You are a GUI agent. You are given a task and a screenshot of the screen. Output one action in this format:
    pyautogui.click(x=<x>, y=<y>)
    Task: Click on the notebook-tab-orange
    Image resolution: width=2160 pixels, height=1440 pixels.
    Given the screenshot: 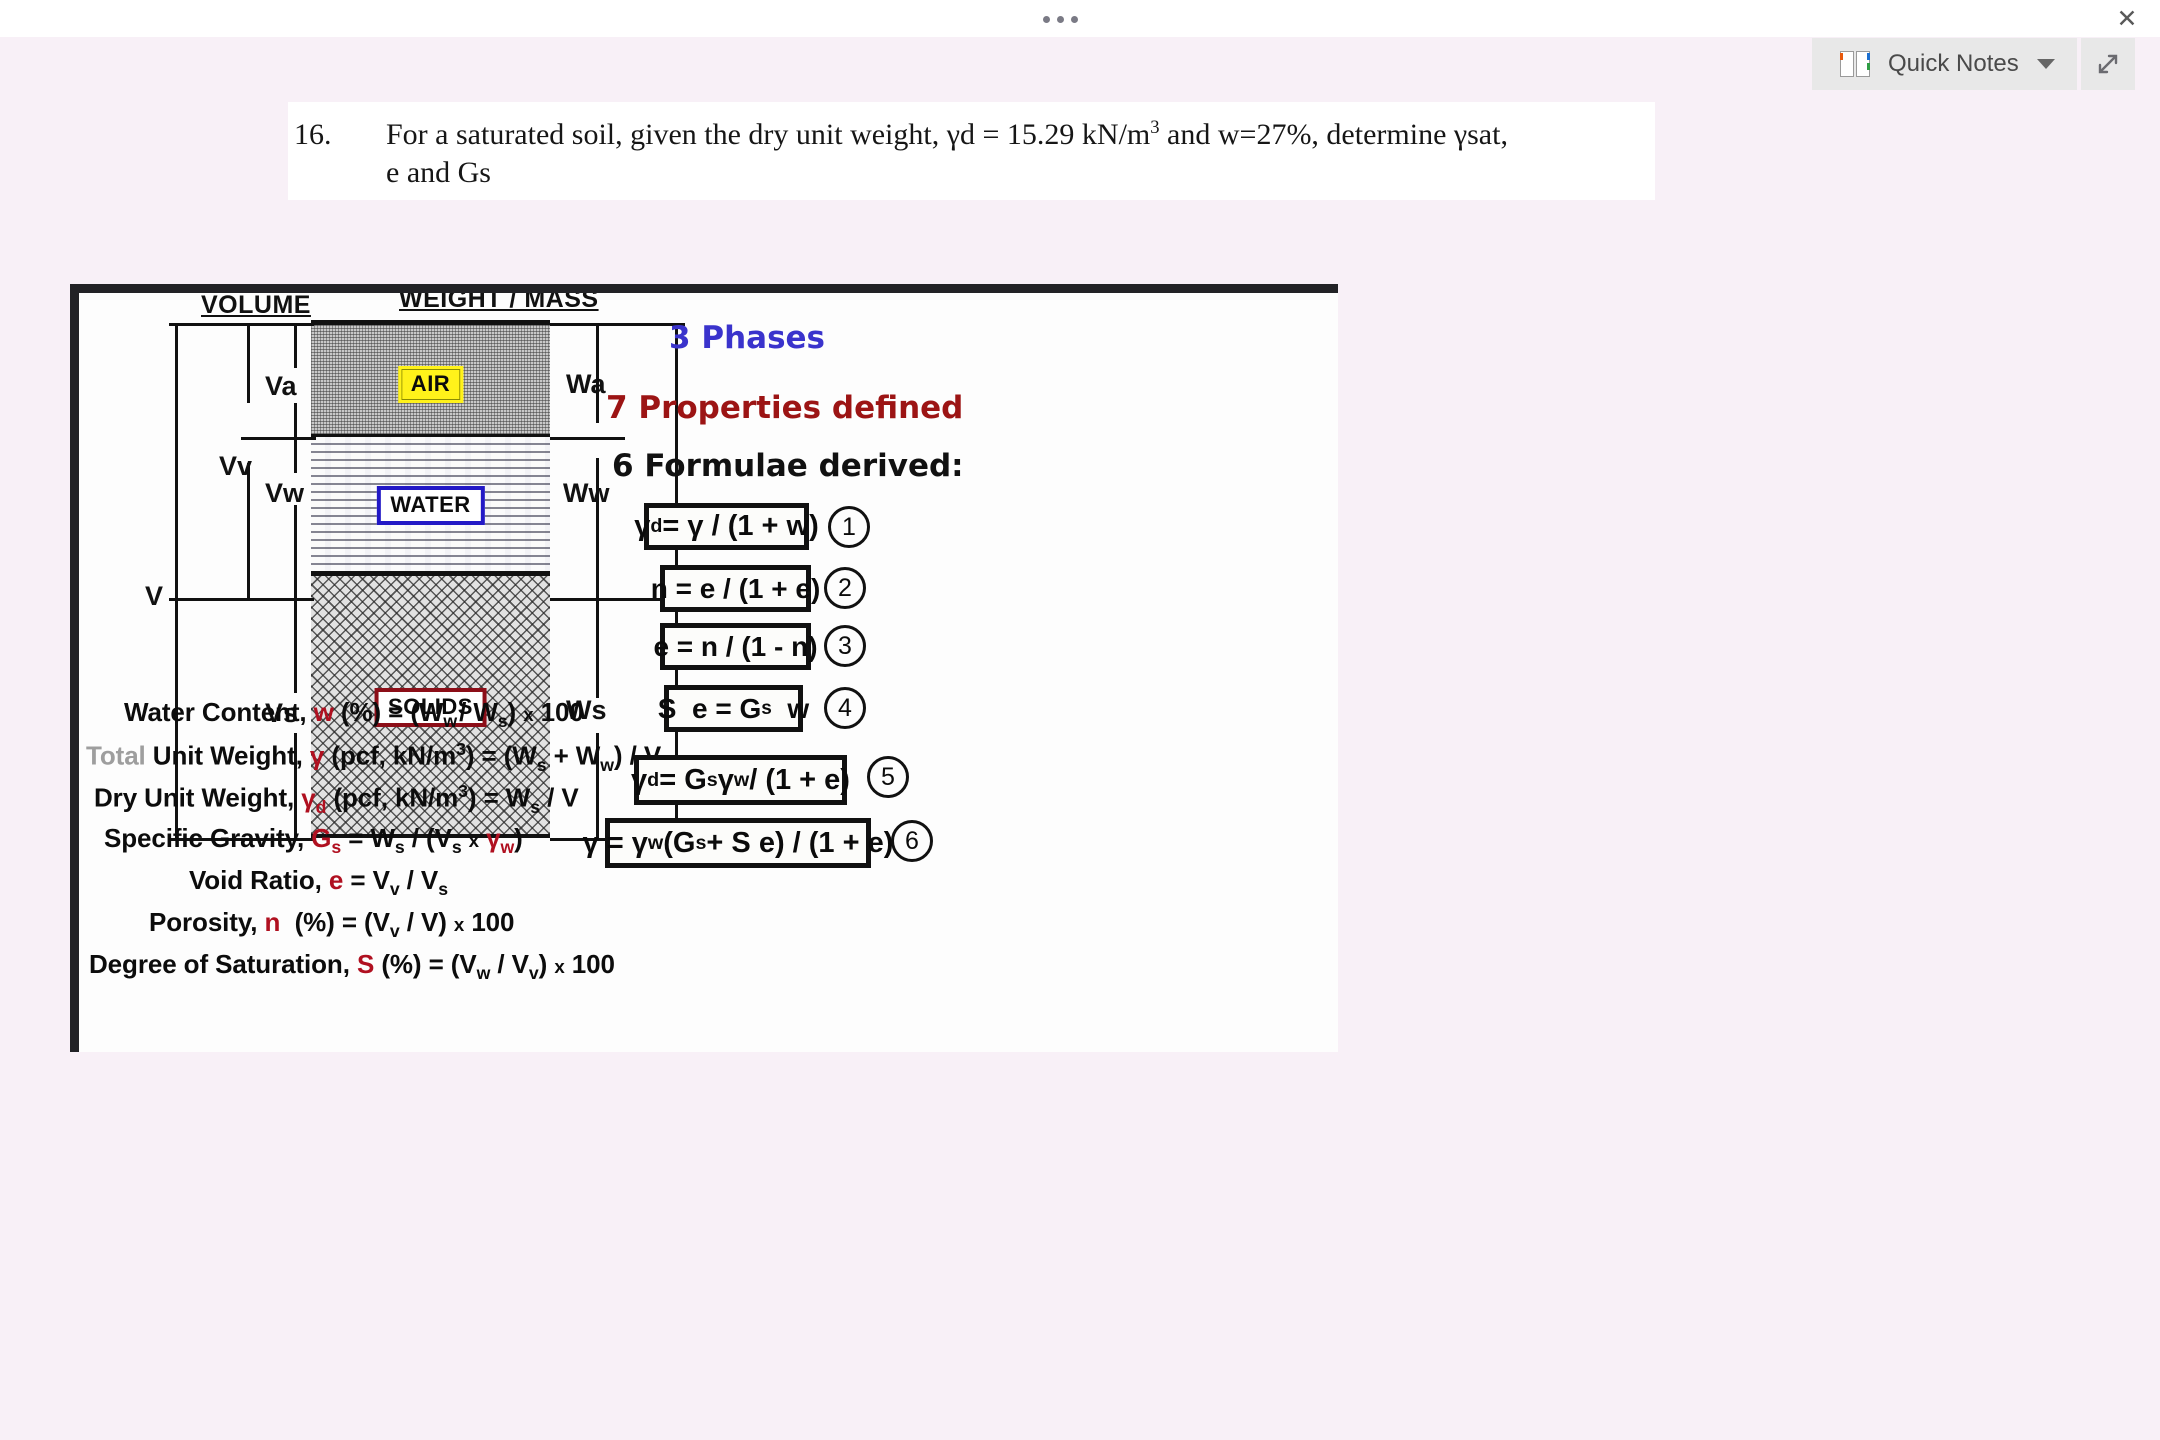 What is the action you would take?
    pyautogui.click(x=1841, y=56)
    